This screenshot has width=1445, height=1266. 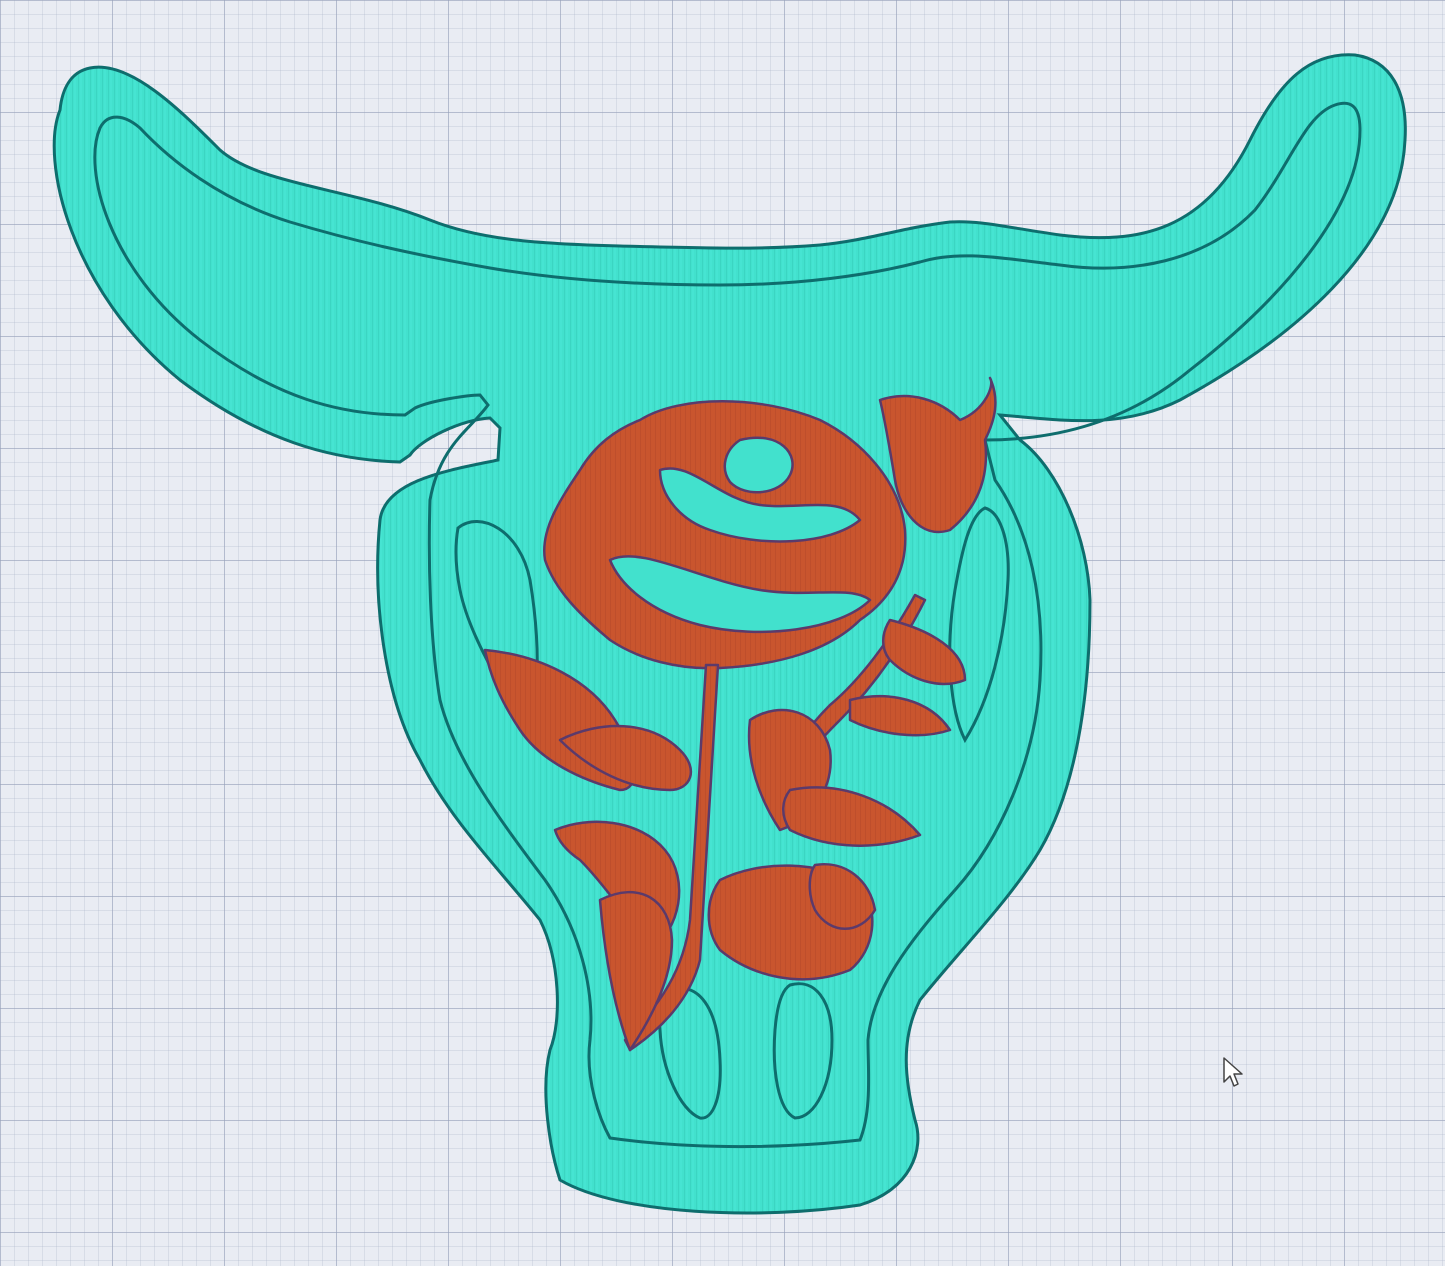 I want to click on arrow-pointer-icon, so click(x=1233, y=1072).